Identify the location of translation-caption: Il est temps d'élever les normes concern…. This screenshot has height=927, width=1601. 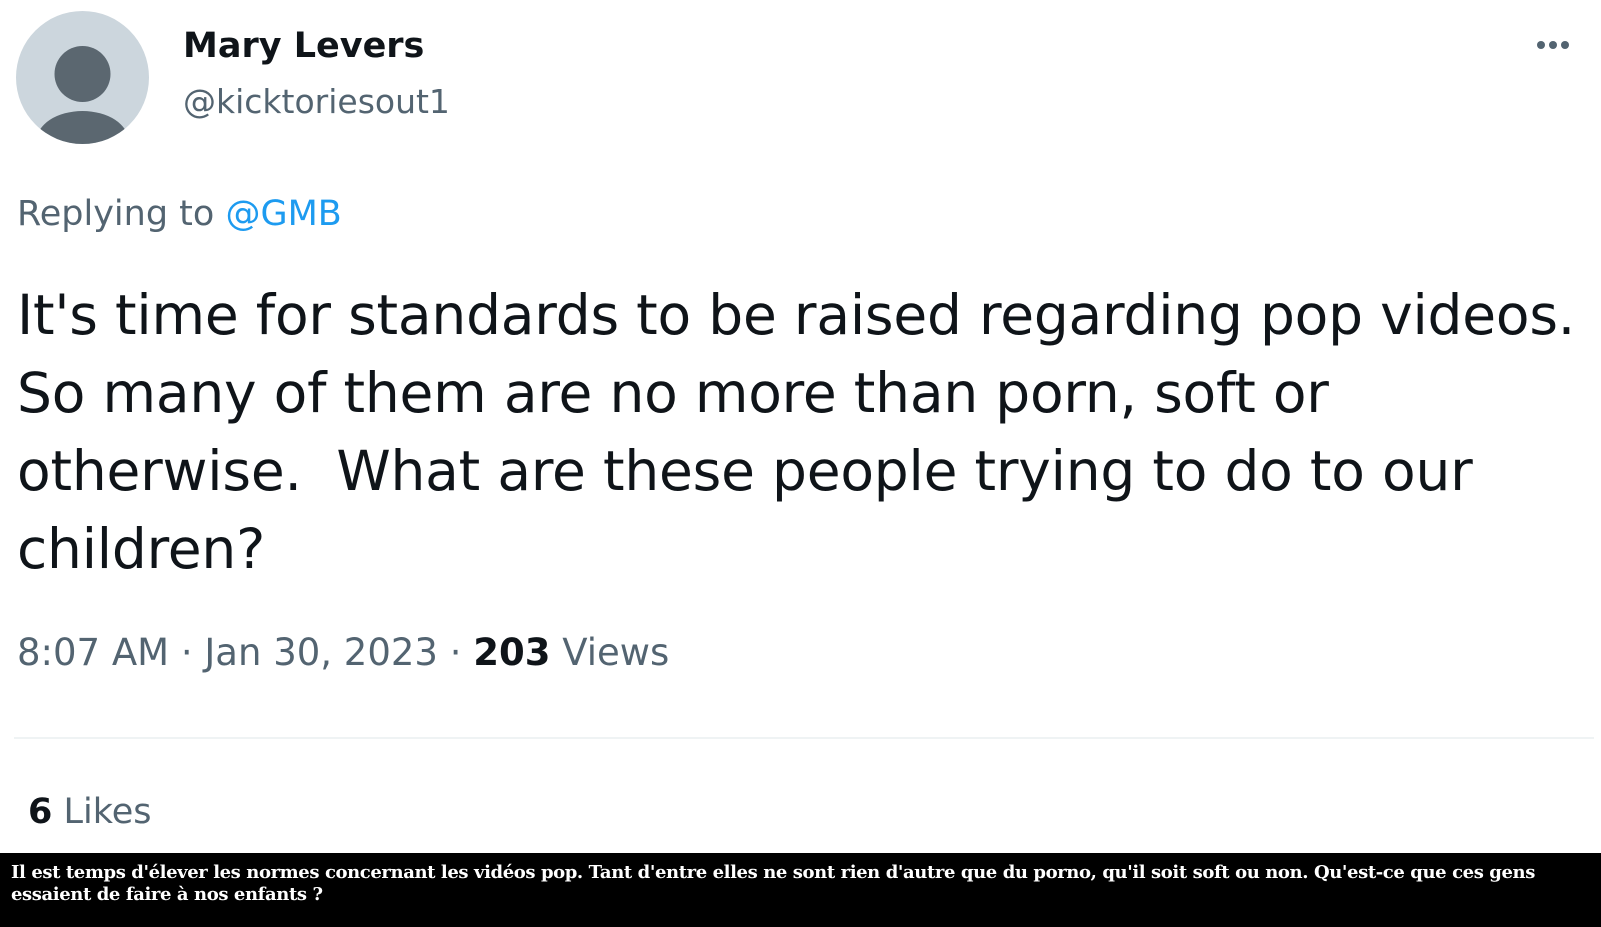
(800, 890).